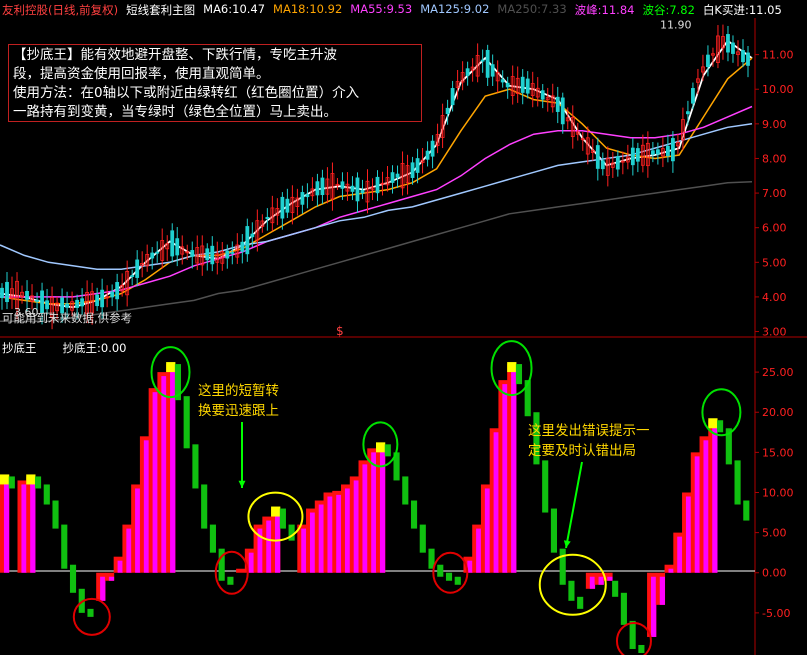 The height and width of the screenshot is (655, 807). Describe the element at coordinates (238, 411) in the screenshot. I see `annotation-left-line-2: 换要迅速跟上` at that location.